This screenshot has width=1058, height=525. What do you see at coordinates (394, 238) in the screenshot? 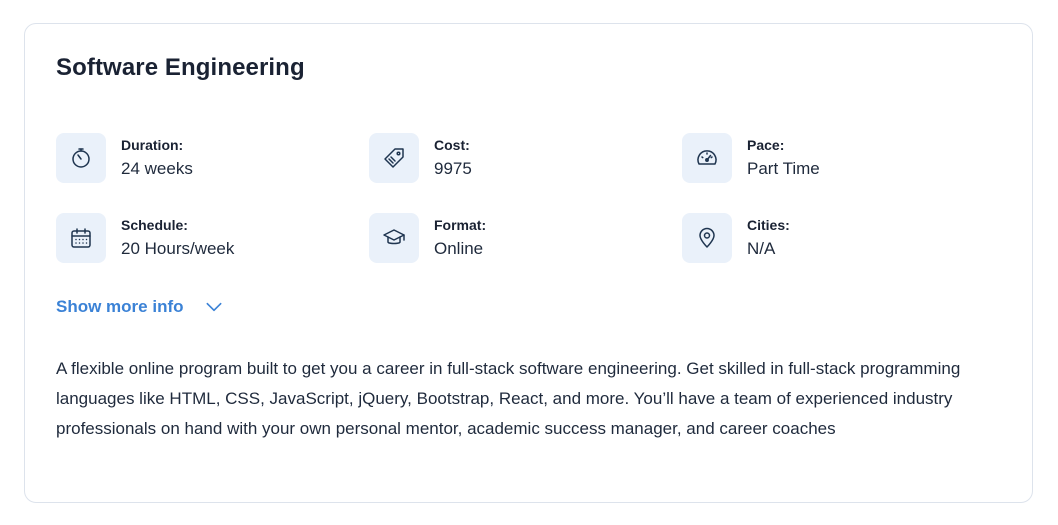
I see `graduation-cap-icon` at bounding box center [394, 238].